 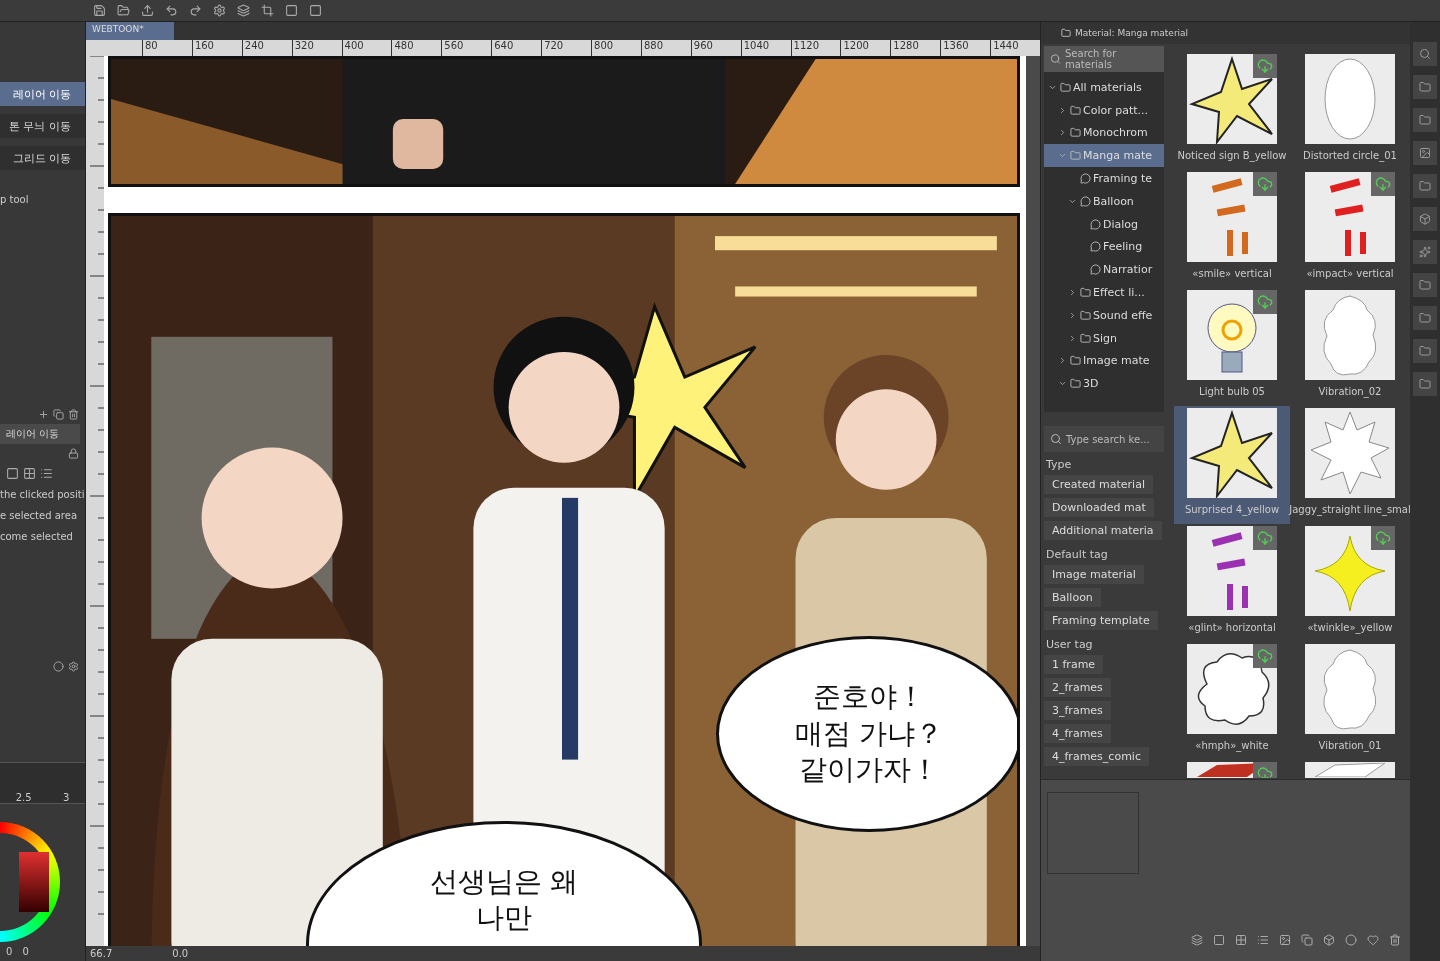 I want to click on option-text: come selected, so click(x=37, y=536).